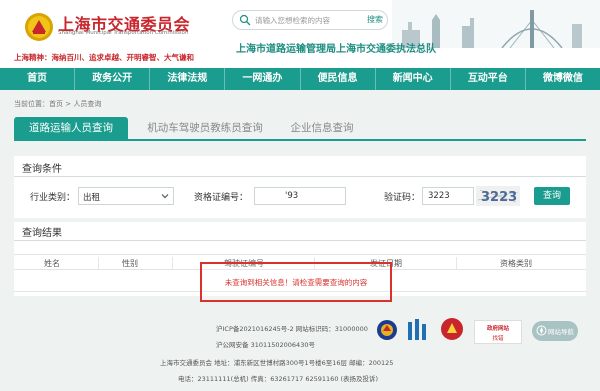 The height and width of the screenshot is (391, 600). What do you see at coordinates (126, 196) in the screenshot?
I see `industry-select: 出租` at bounding box center [126, 196].